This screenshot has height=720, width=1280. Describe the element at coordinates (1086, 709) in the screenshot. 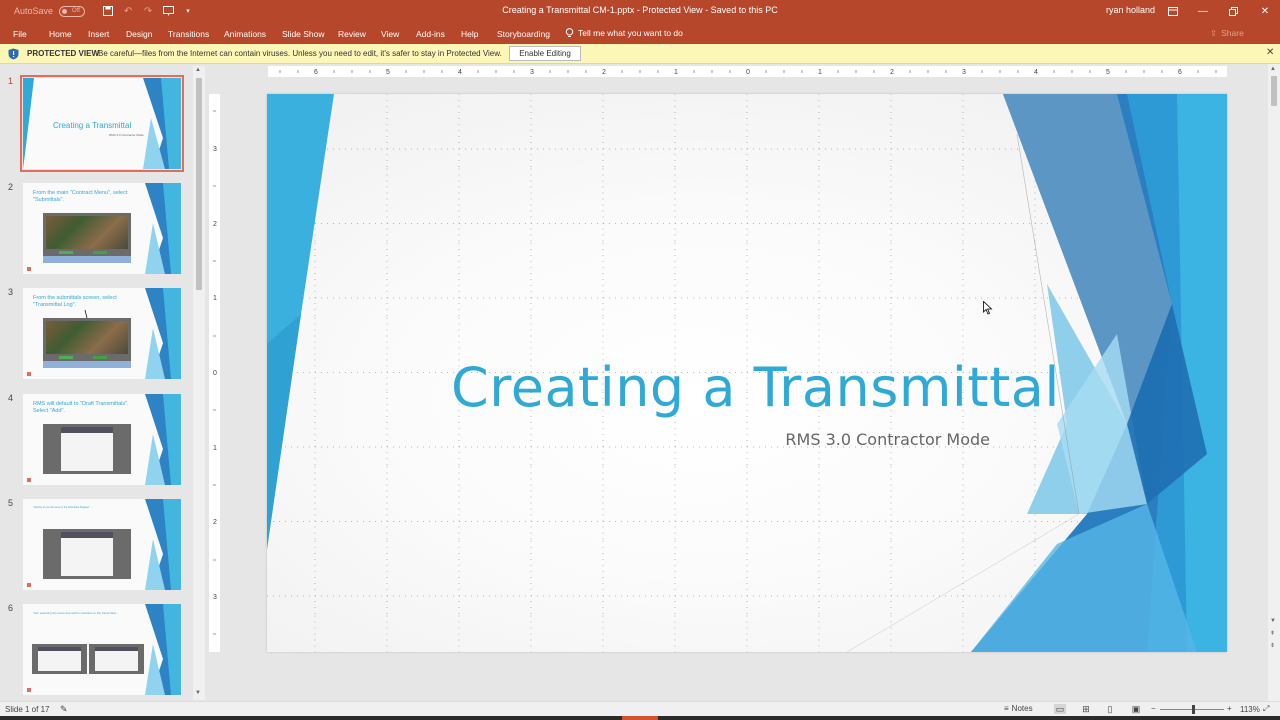

I see `slide-sorter-view-icon: ⊞` at that location.